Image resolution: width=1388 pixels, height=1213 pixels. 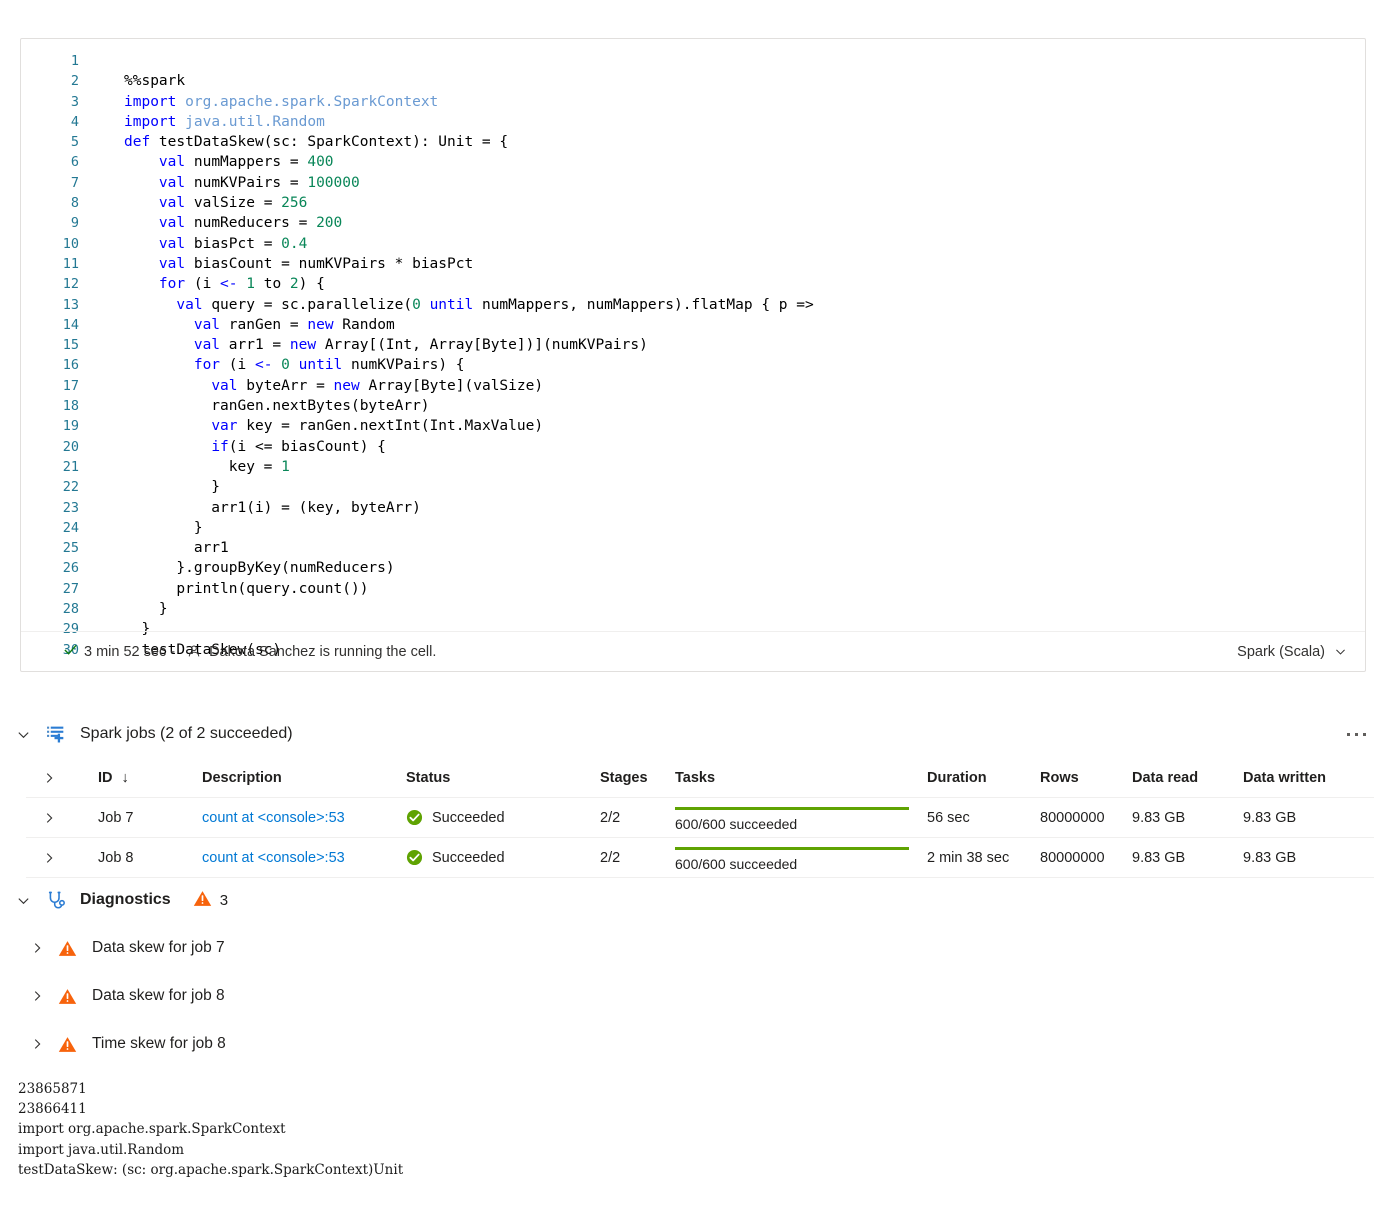 What do you see at coordinates (377, 426) in the screenshot?
I see `code-line-text: var key = ranGen.nextInt(Int.MaxValue)` at bounding box center [377, 426].